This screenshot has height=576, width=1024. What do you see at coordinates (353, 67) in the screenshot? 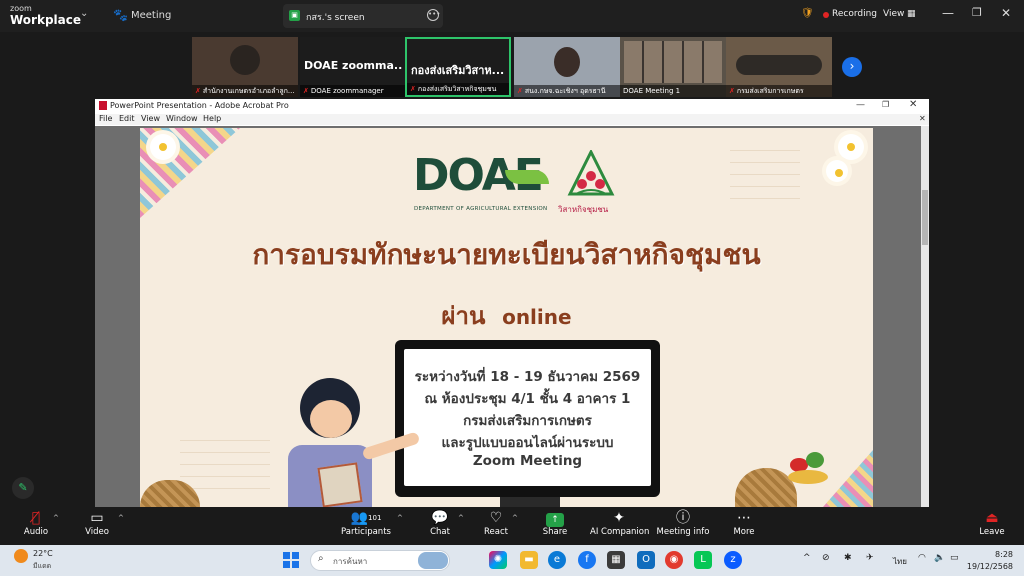
I see `participant-tile: DOAE zoomma... ✗ DOAE zoommanager` at bounding box center [353, 67].